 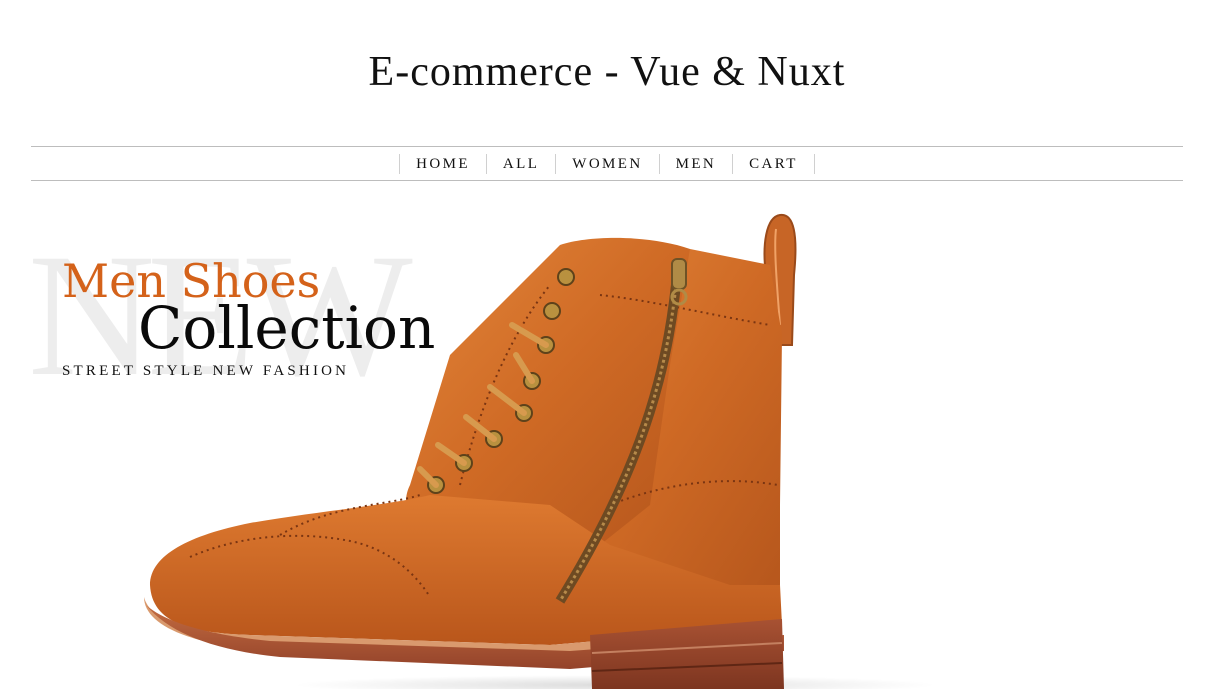 I want to click on hero-tagline: STREET STYLE NEW FASHION, so click(x=206, y=371).